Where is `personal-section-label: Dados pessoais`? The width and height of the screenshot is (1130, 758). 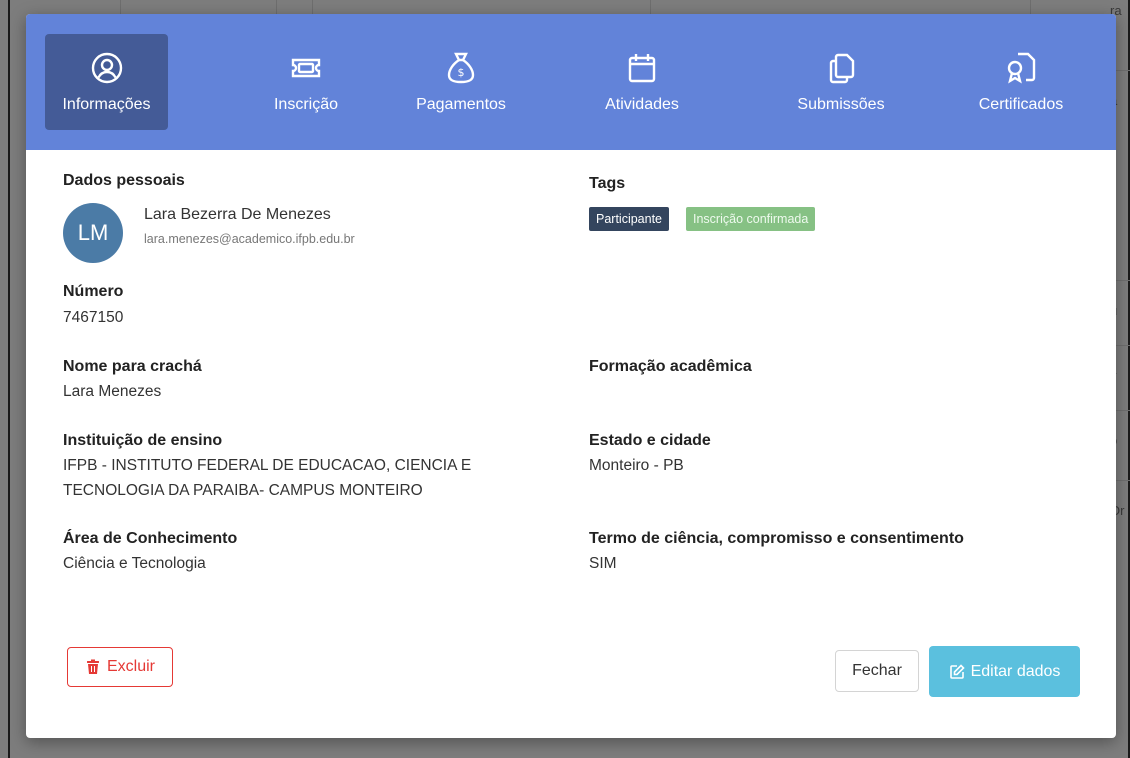
personal-section-label: Dados pessoais is located at coordinates (124, 180).